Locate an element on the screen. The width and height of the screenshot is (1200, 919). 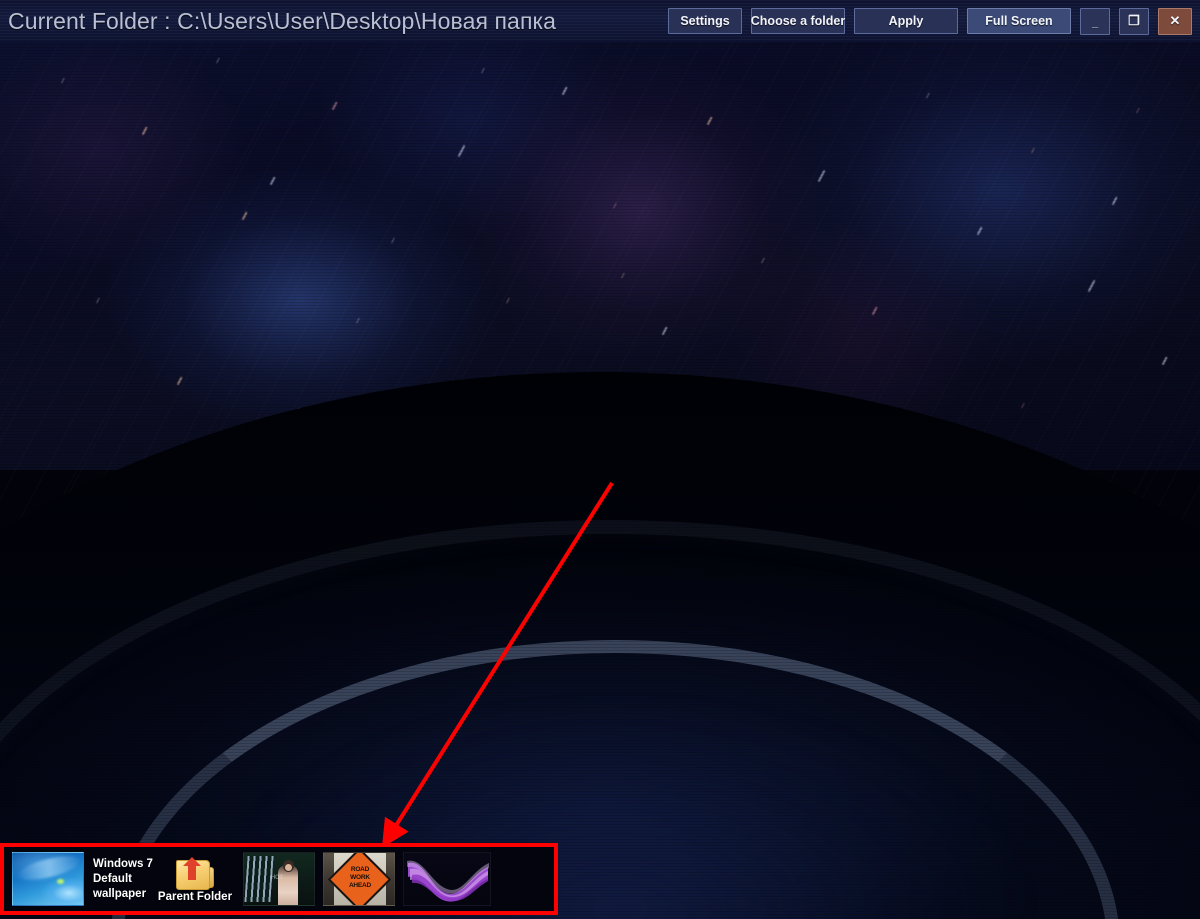
apply-button: Apply is located at coordinates (906, 21).